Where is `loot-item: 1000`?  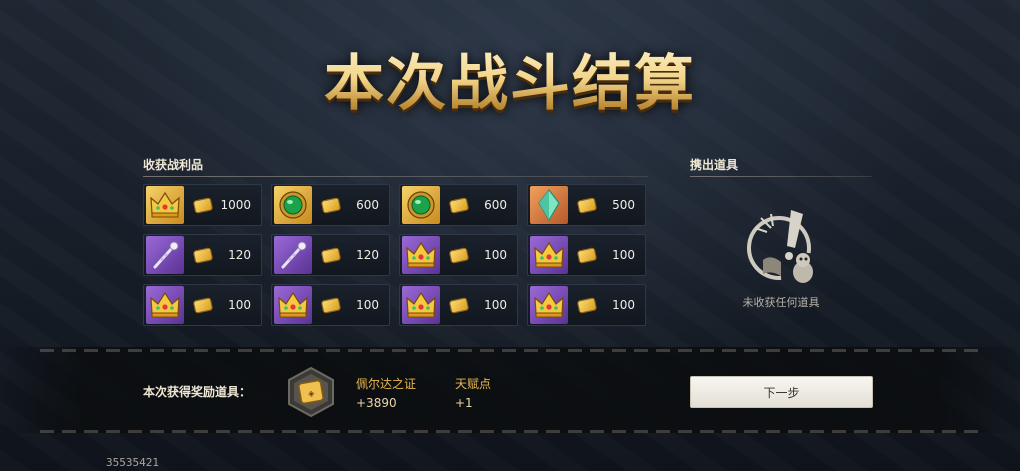 loot-item: 1000 is located at coordinates (202, 205).